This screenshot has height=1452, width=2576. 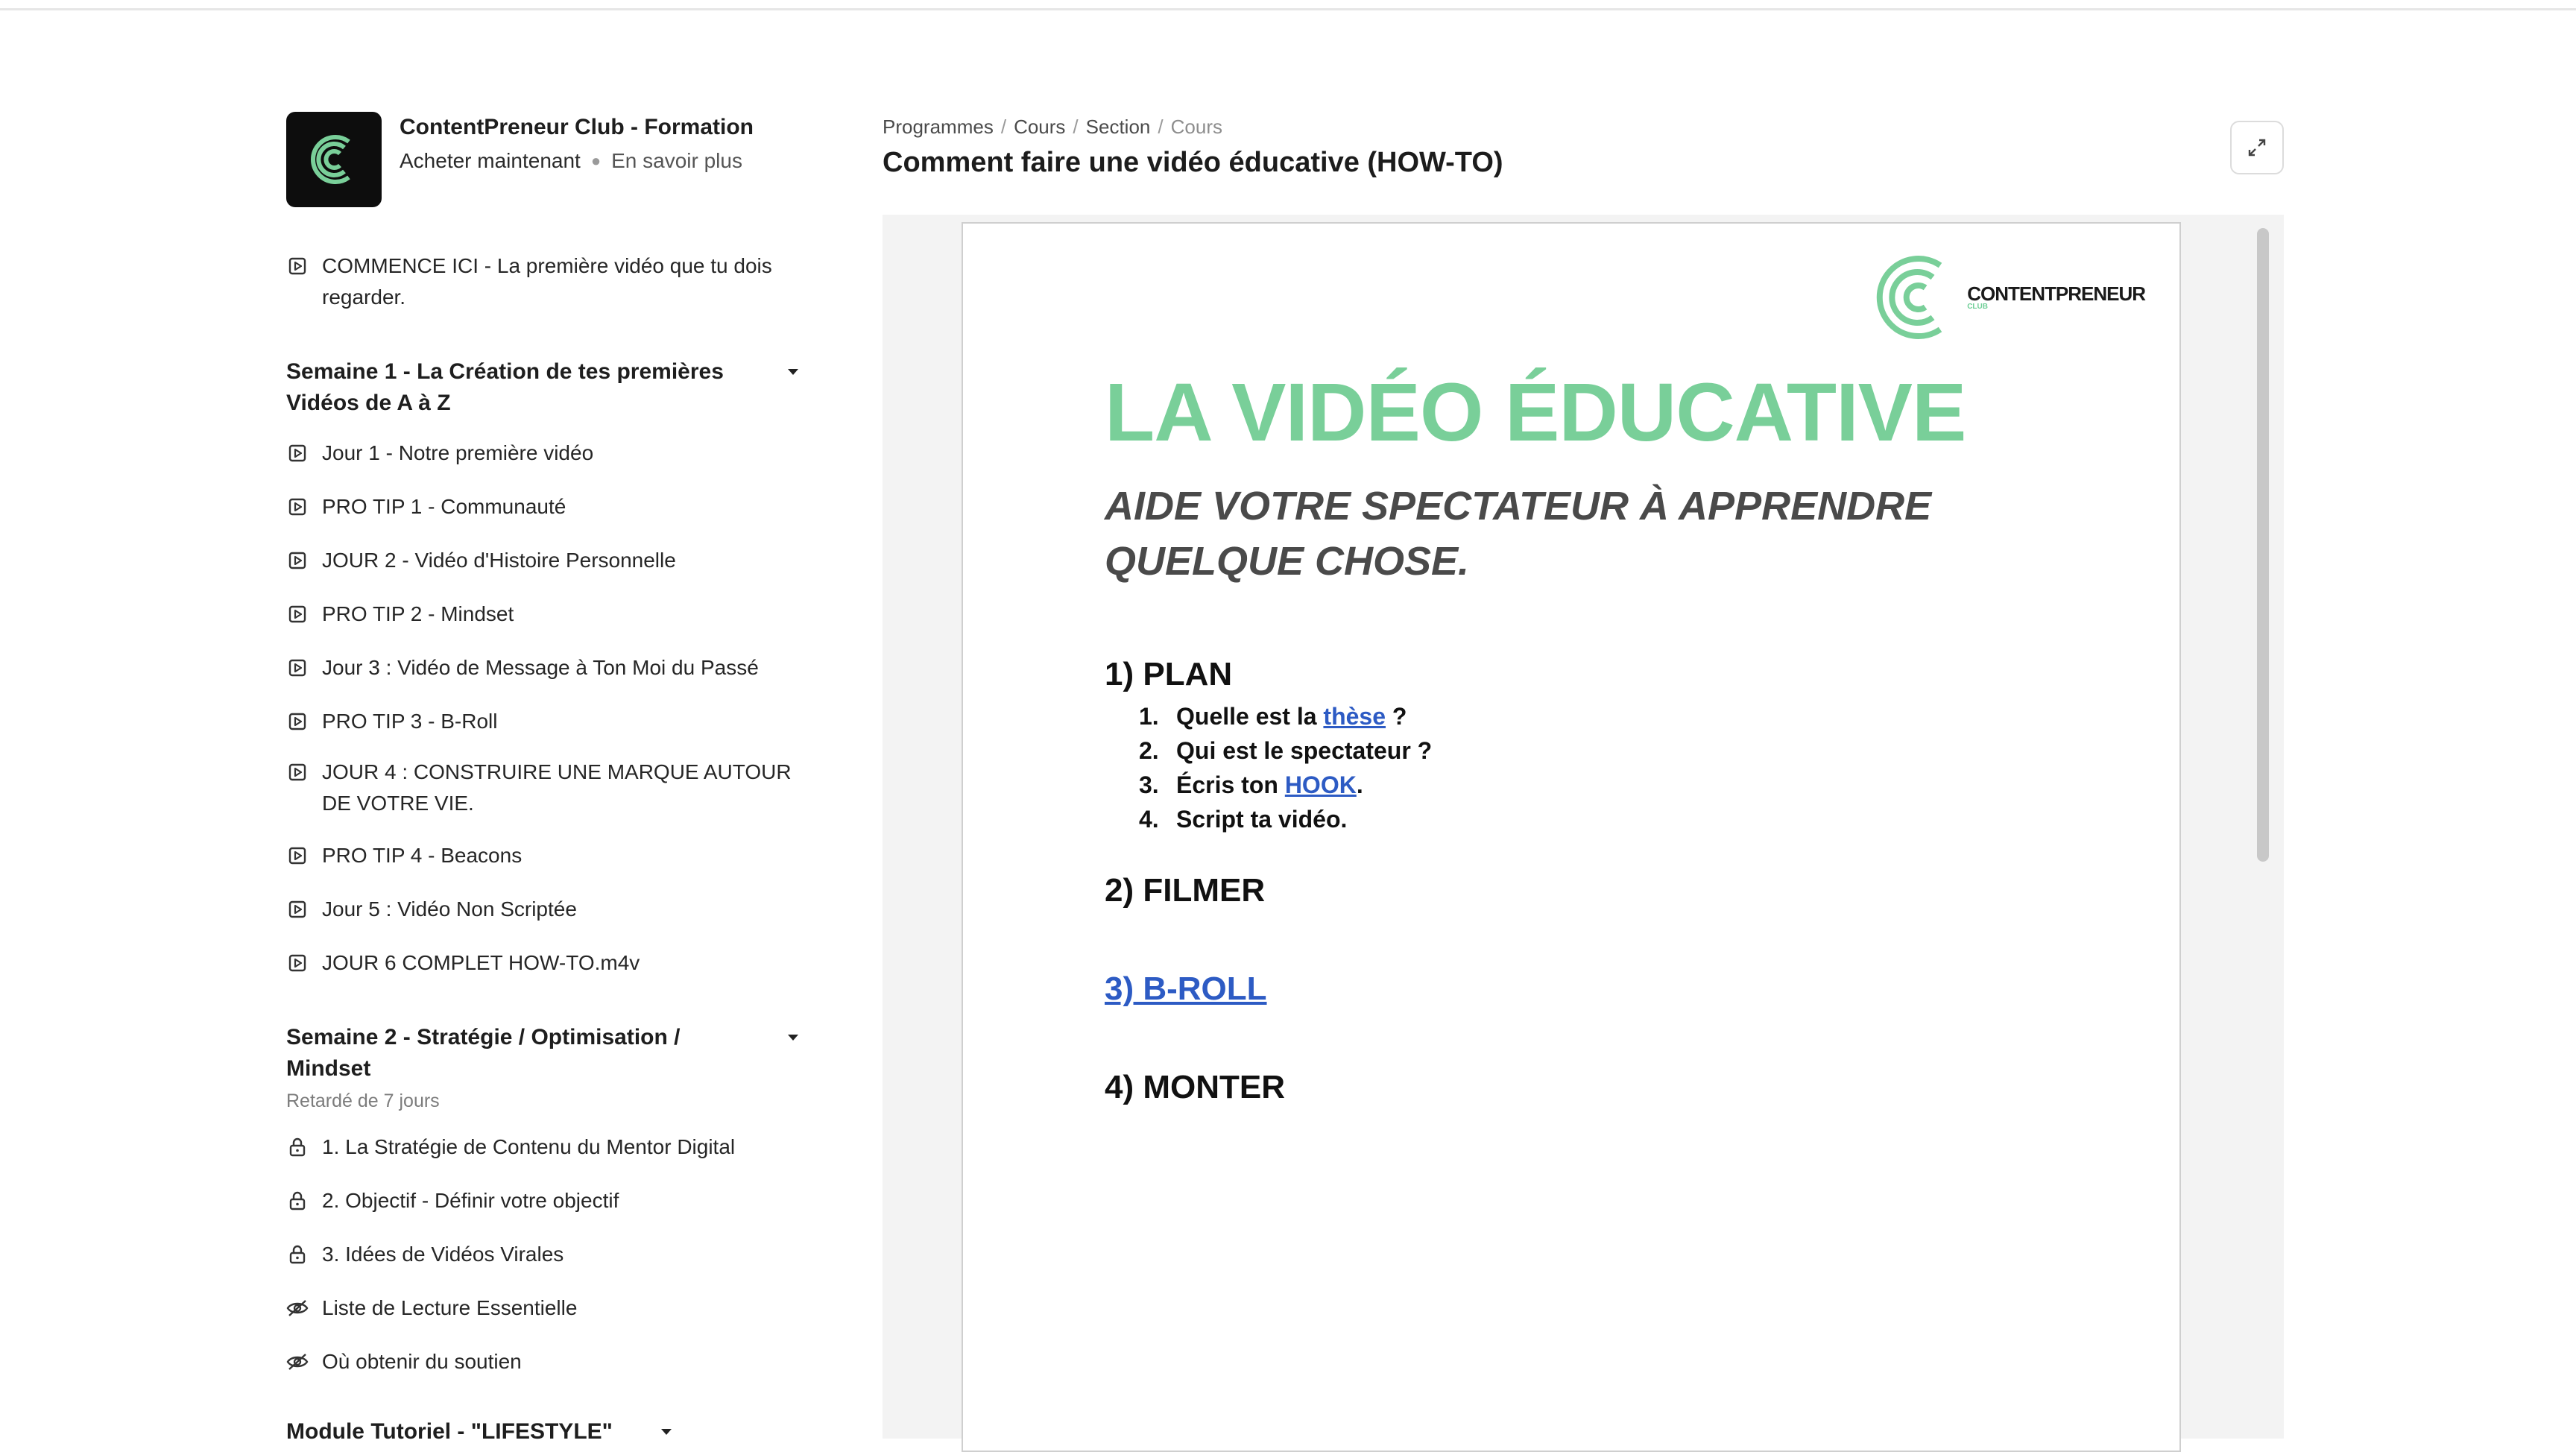 What do you see at coordinates (1246, 716) in the screenshot?
I see `list-text-part: Quelle est la` at bounding box center [1246, 716].